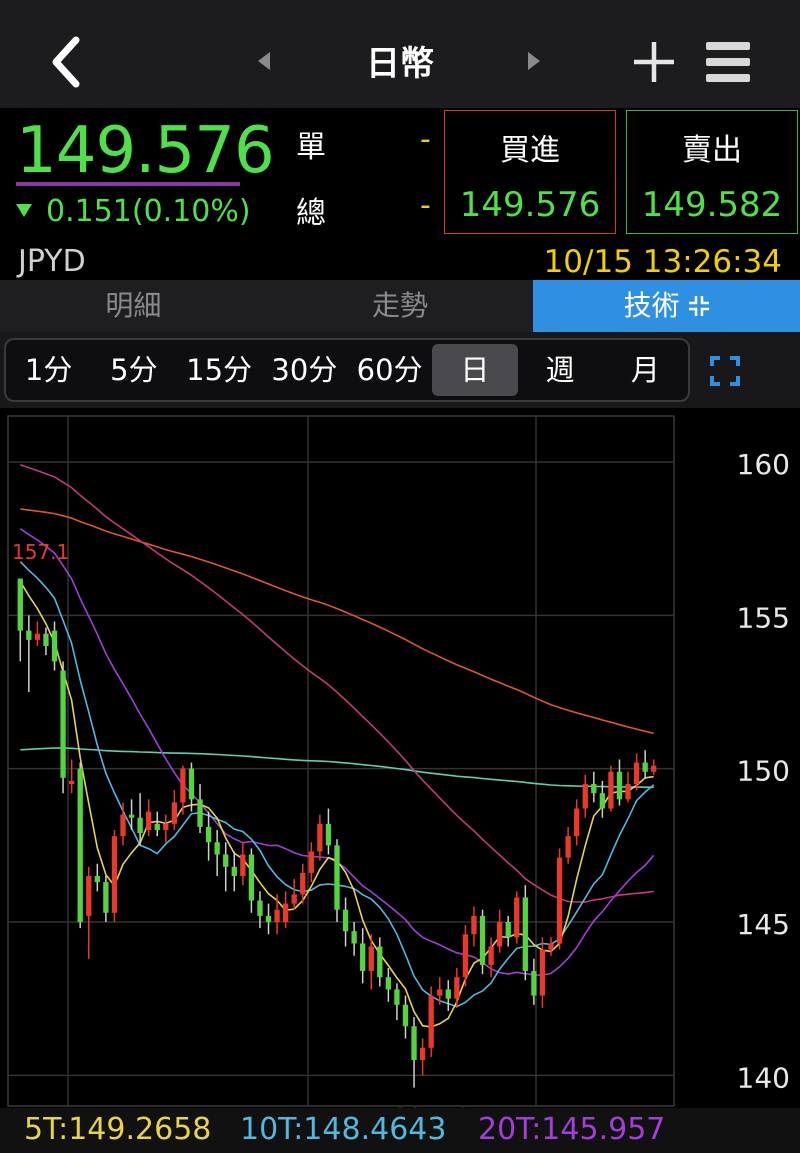  What do you see at coordinates (52, 261) in the screenshot?
I see `symbol-code: JPYD` at bounding box center [52, 261].